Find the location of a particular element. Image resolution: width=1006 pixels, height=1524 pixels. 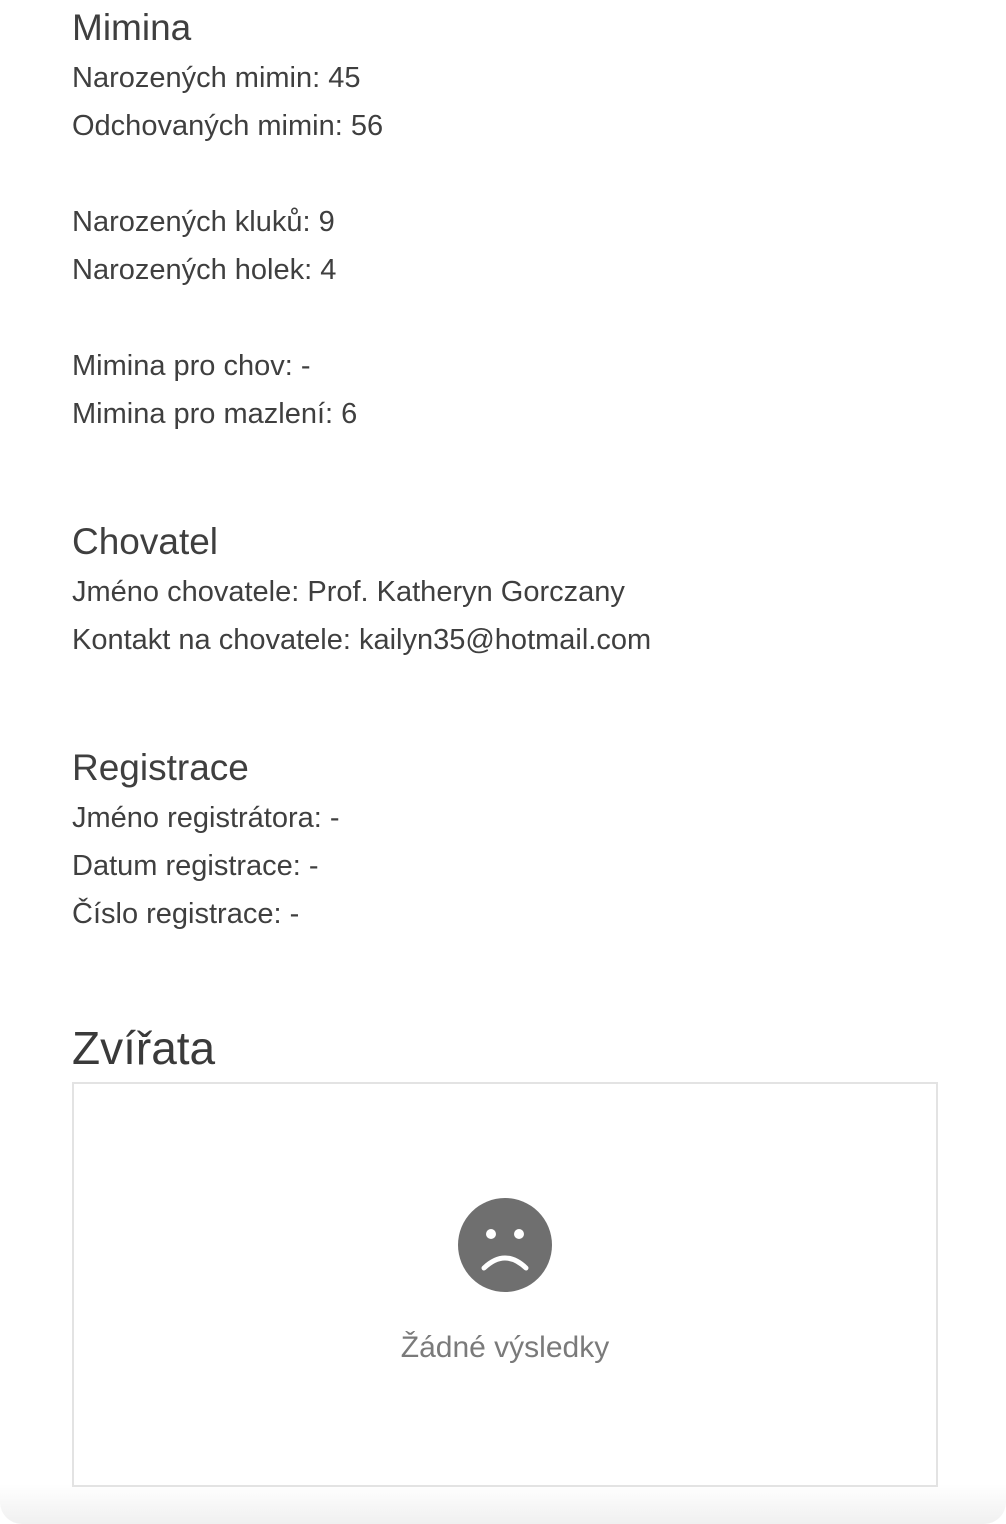

section-title-mimina: Mimina is located at coordinates (132, 27).